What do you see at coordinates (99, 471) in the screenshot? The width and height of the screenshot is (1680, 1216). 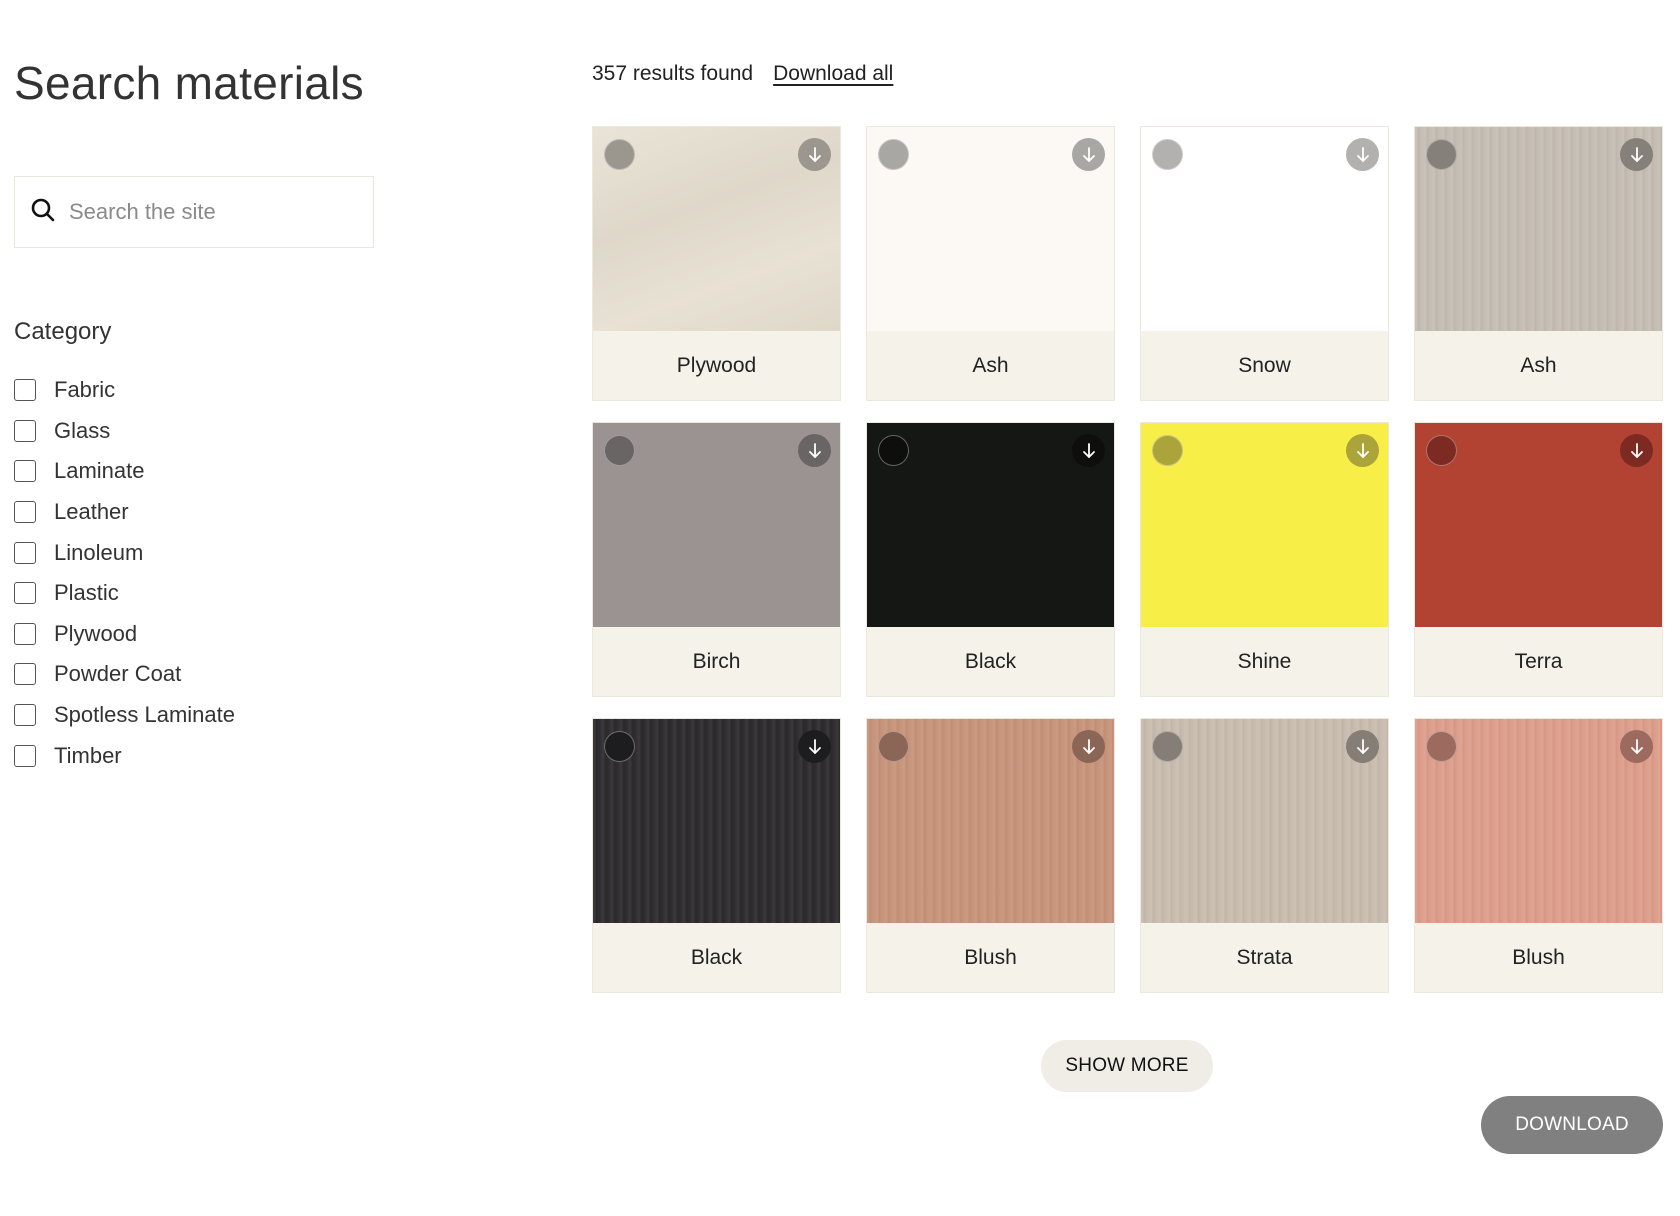 I see `category-label: Laminate` at bounding box center [99, 471].